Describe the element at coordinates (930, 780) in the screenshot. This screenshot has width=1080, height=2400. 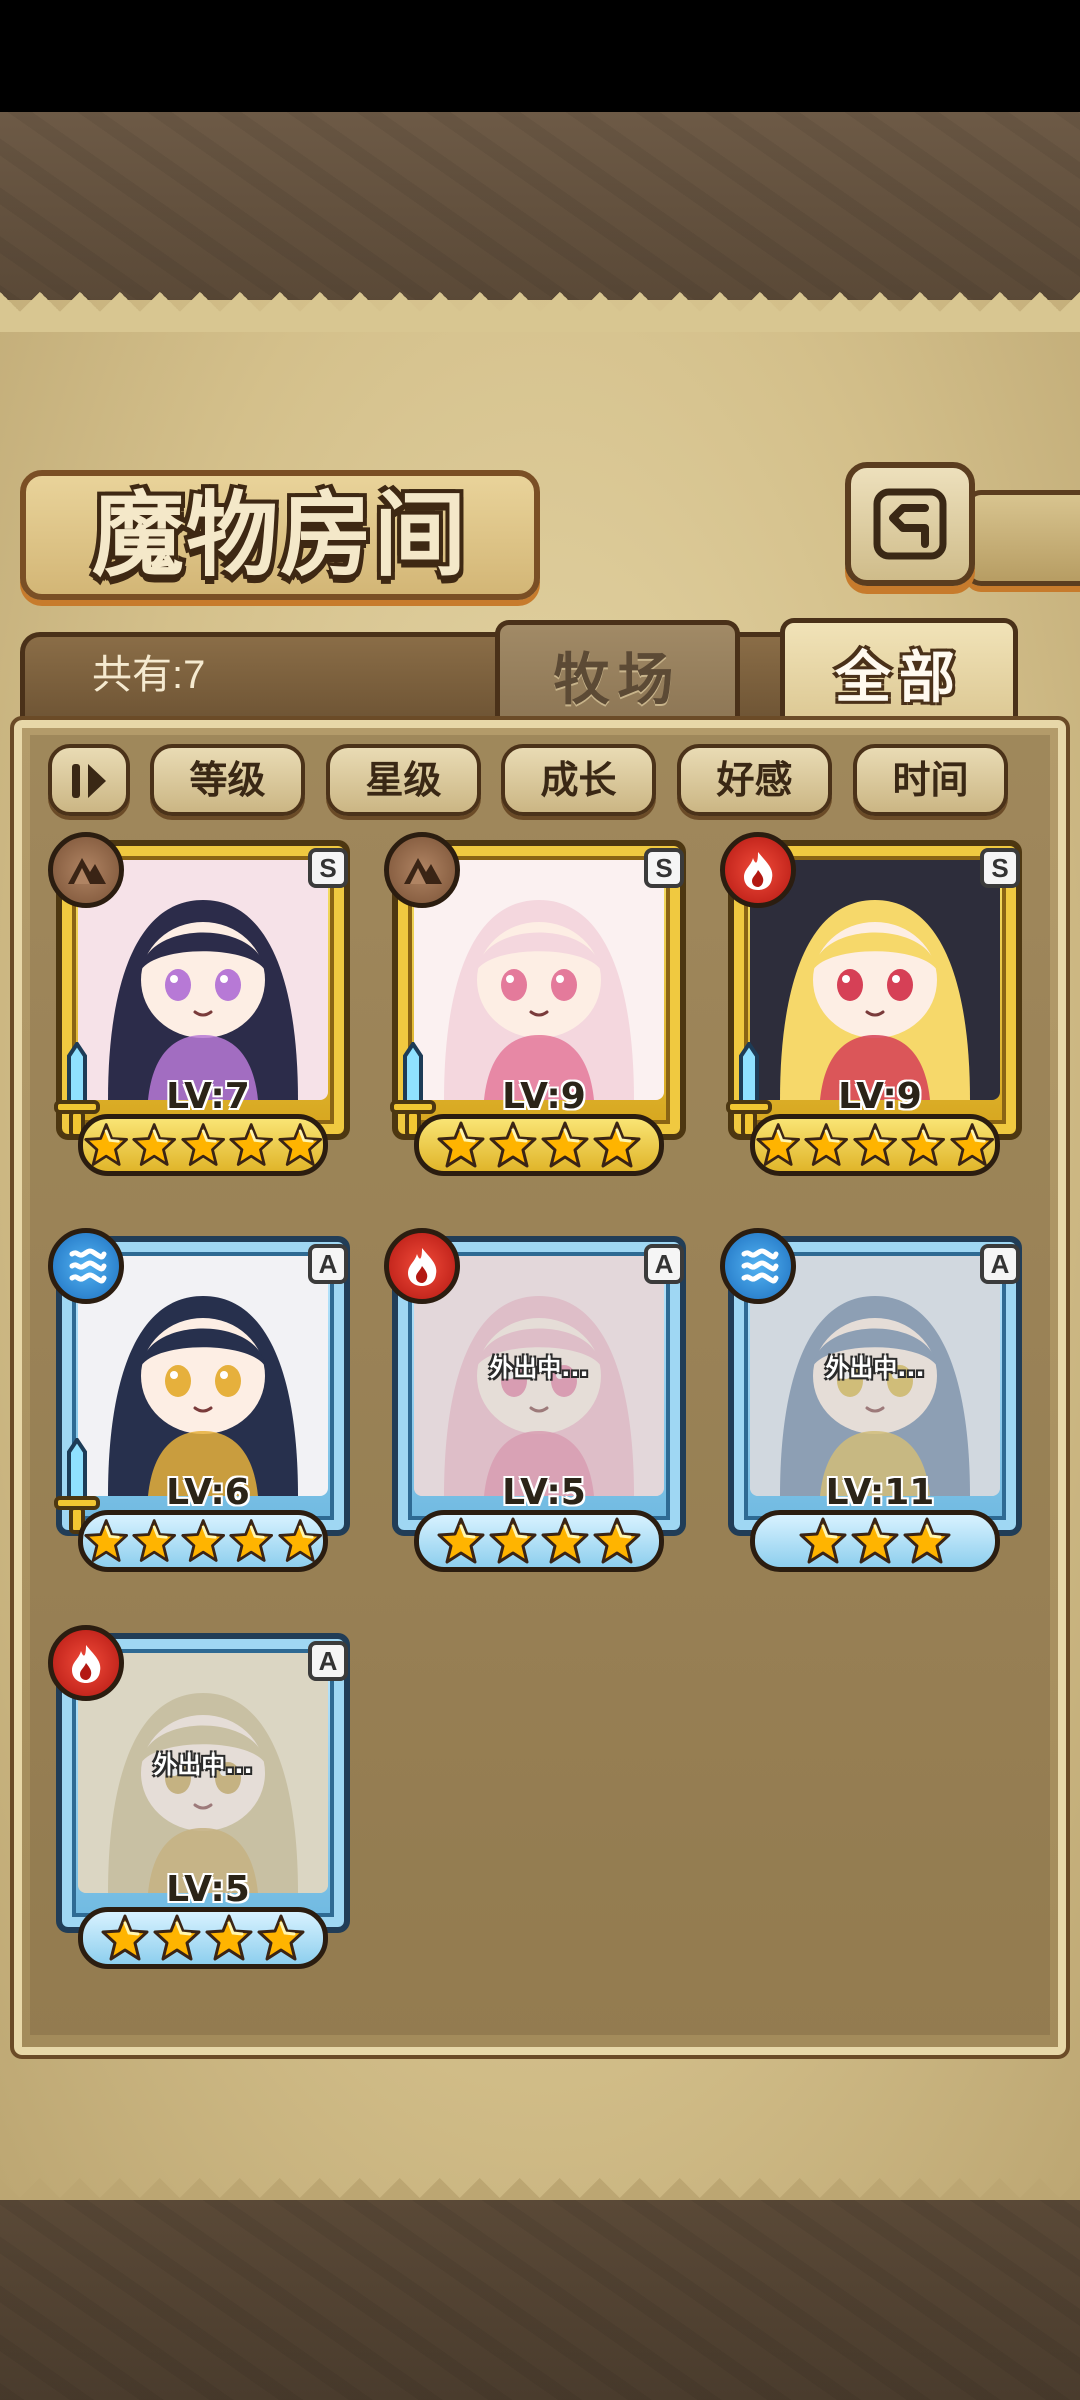
I see `sort-by-time-button: 时间` at that location.